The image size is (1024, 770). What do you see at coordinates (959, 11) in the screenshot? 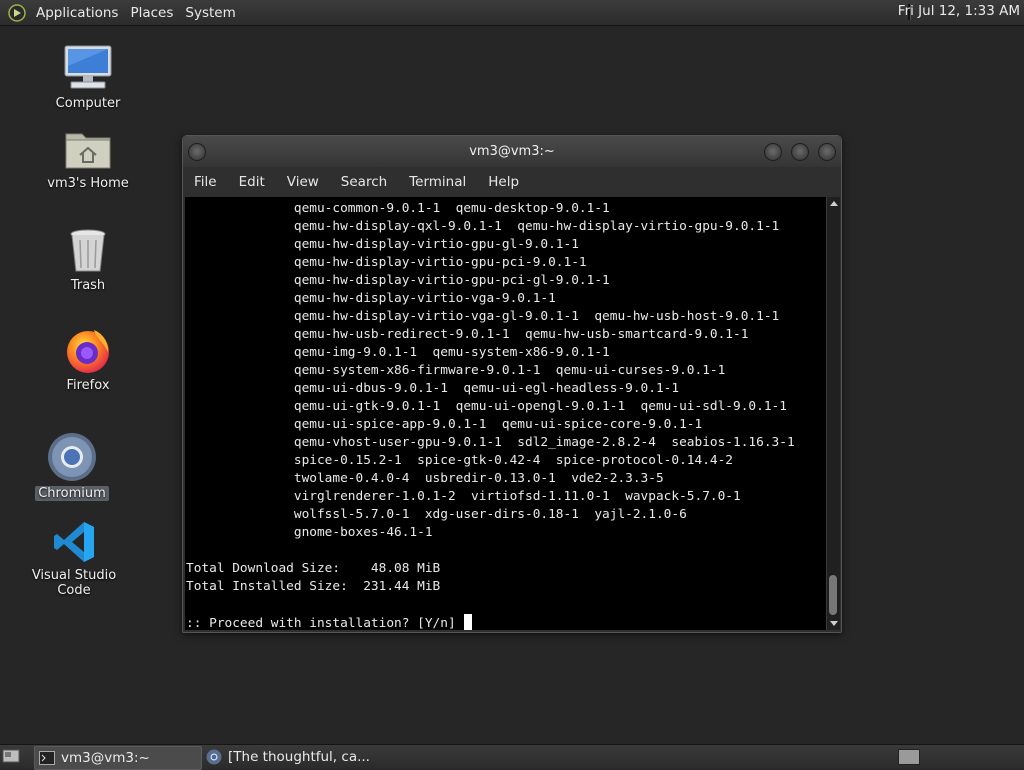
I see `clock: Fri Jul 12, 1:33 AM` at bounding box center [959, 11].